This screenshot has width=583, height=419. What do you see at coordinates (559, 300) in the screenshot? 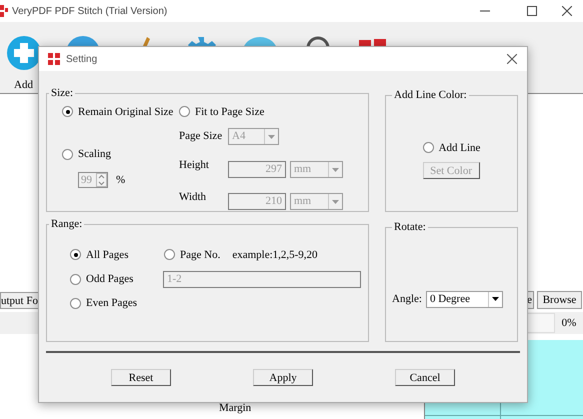
I see `browse-button: Browse` at bounding box center [559, 300].